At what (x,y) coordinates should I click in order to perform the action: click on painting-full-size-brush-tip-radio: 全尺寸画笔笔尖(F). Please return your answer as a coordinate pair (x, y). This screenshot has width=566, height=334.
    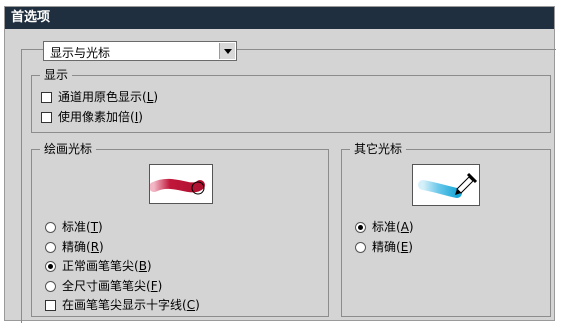
    Looking at the image, I should click on (103, 286).